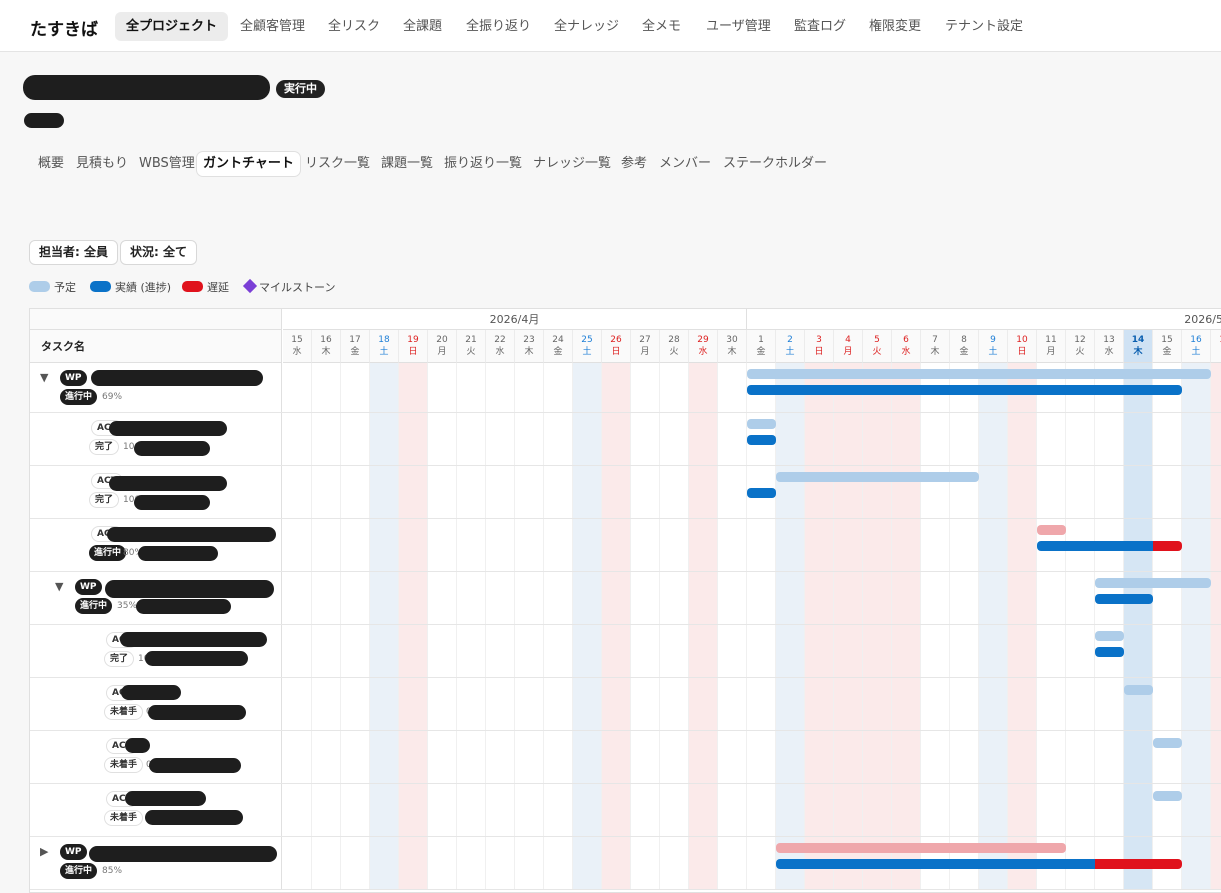 Image resolution: width=1221 pixels, height=893 pixels. I want to click on nav-item-1: 全顧客管理, so click(272, 26).